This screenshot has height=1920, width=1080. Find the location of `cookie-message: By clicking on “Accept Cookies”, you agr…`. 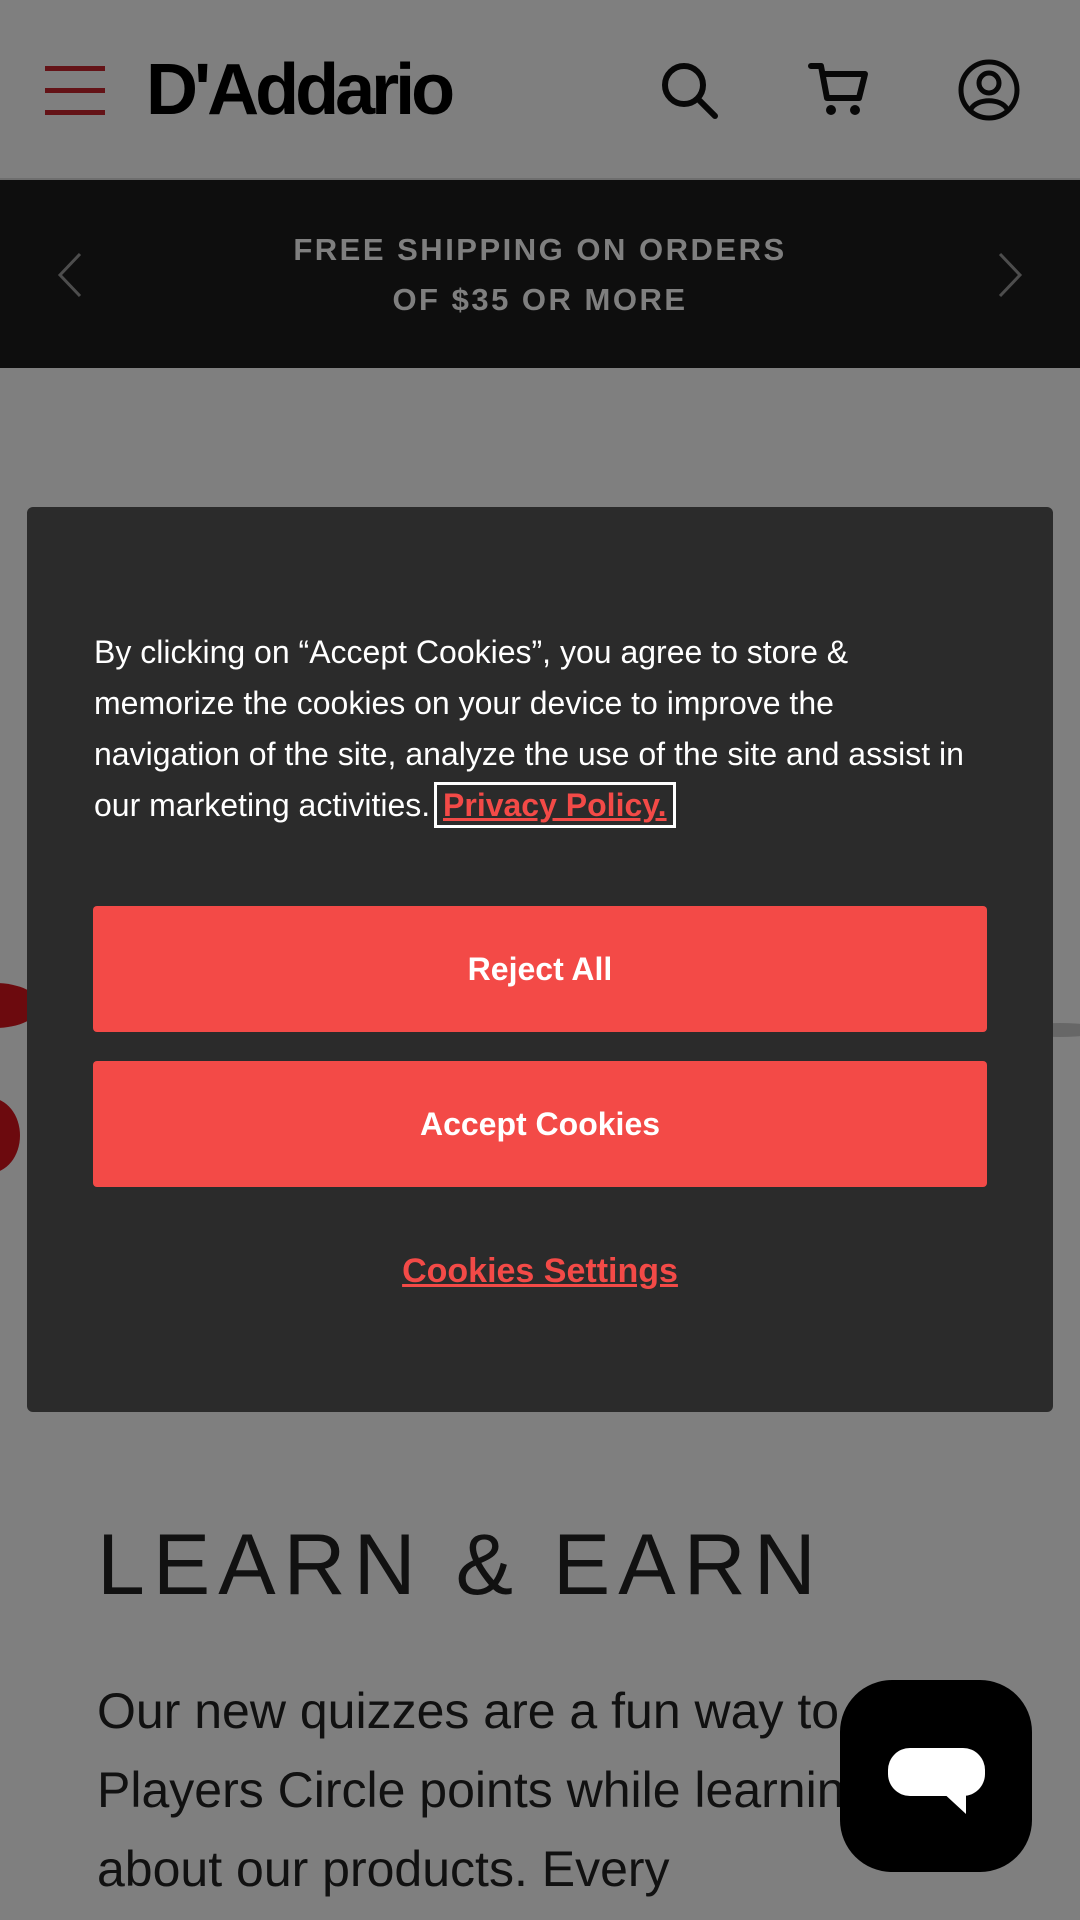

cookie-message: By clicking on “Accept Cookies”, you agr… is located at coordinates (534, 729).